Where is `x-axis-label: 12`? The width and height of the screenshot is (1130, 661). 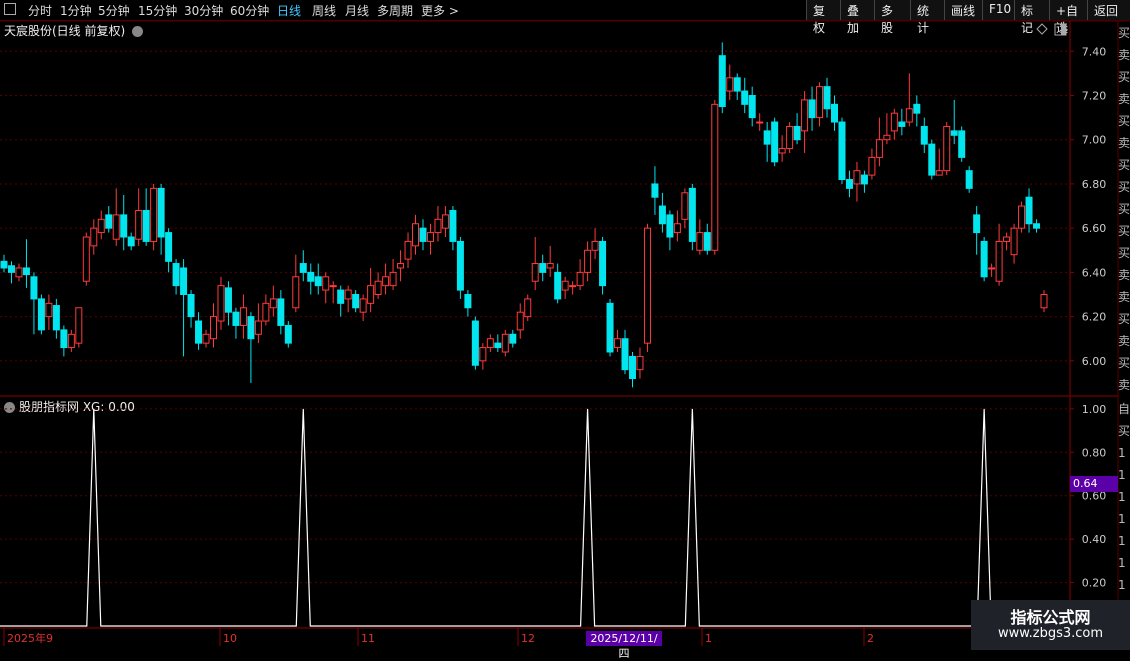
x-axis-label: 12 is located at coordinates (528, 638).